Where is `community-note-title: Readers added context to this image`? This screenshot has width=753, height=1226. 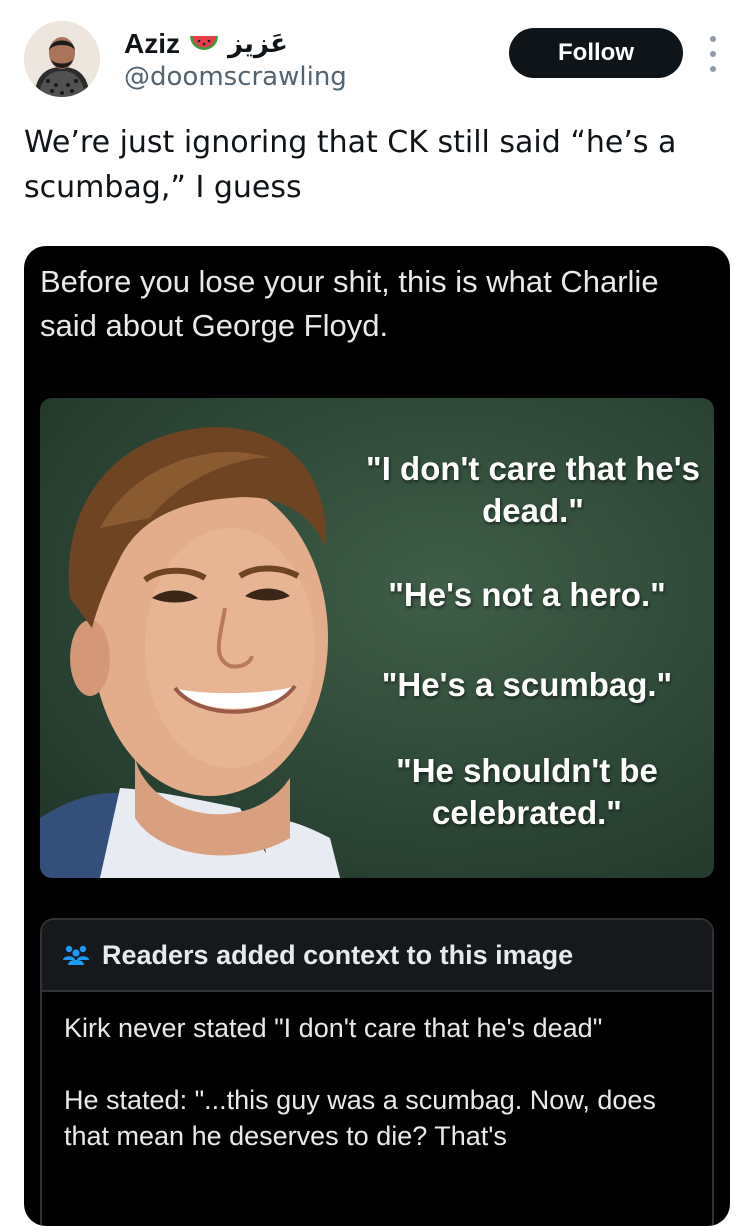 community-note-title: Readers added context to this image is located at coordinates (338, 954).